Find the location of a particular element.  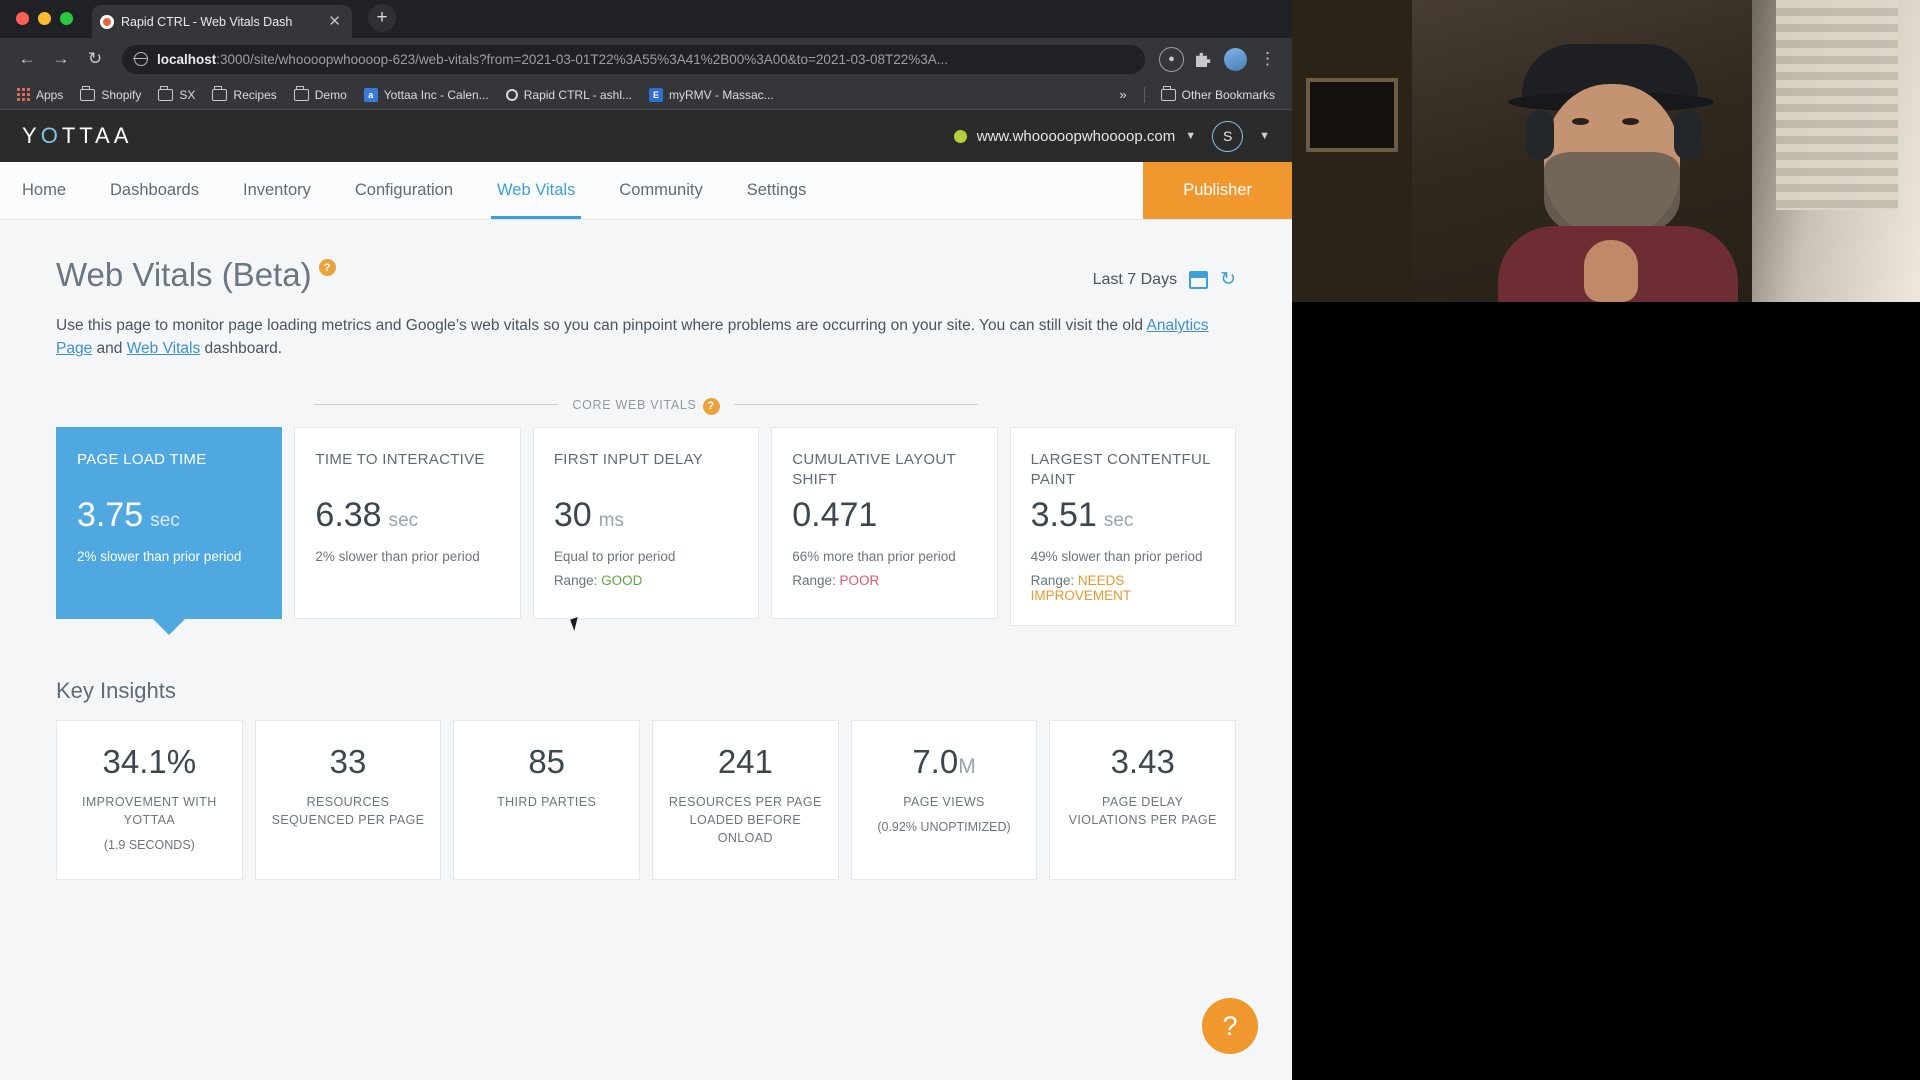

webcam-headphone-left is located at coordinates (1540, 135).